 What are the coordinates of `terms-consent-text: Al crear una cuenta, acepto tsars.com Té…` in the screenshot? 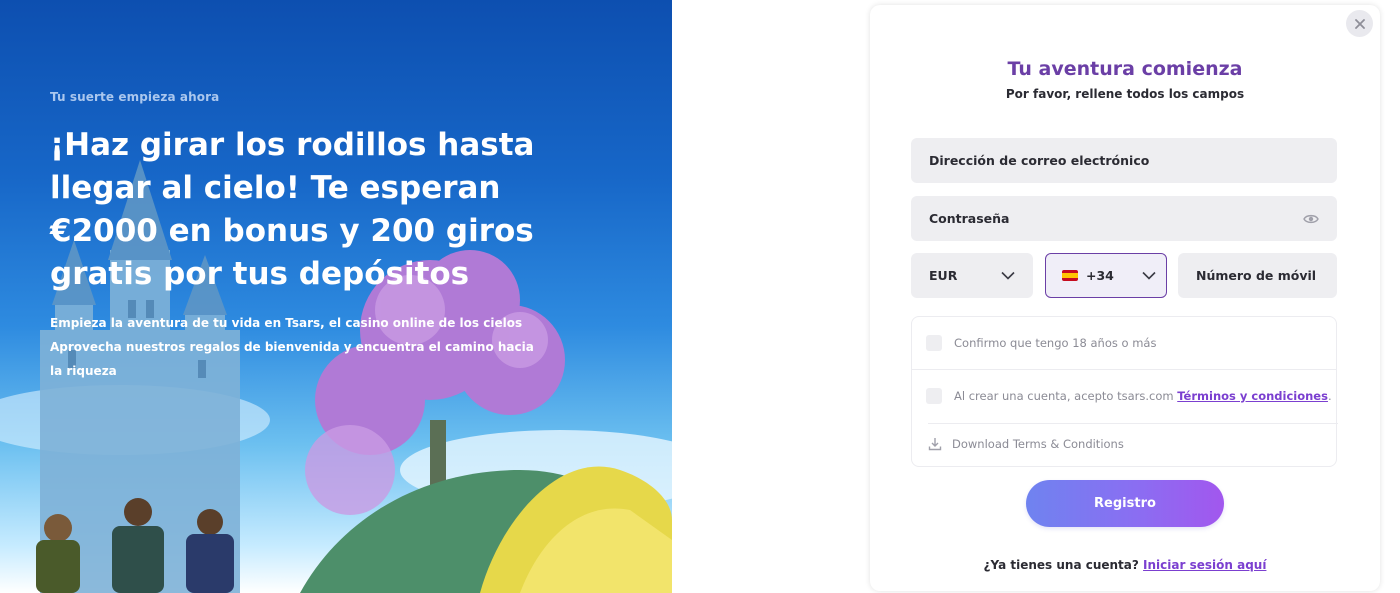 It's located at (1143, 396).